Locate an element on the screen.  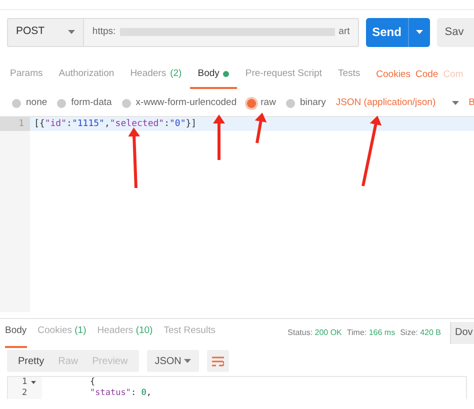
tab: Tests is located at coordinates (349, 75).